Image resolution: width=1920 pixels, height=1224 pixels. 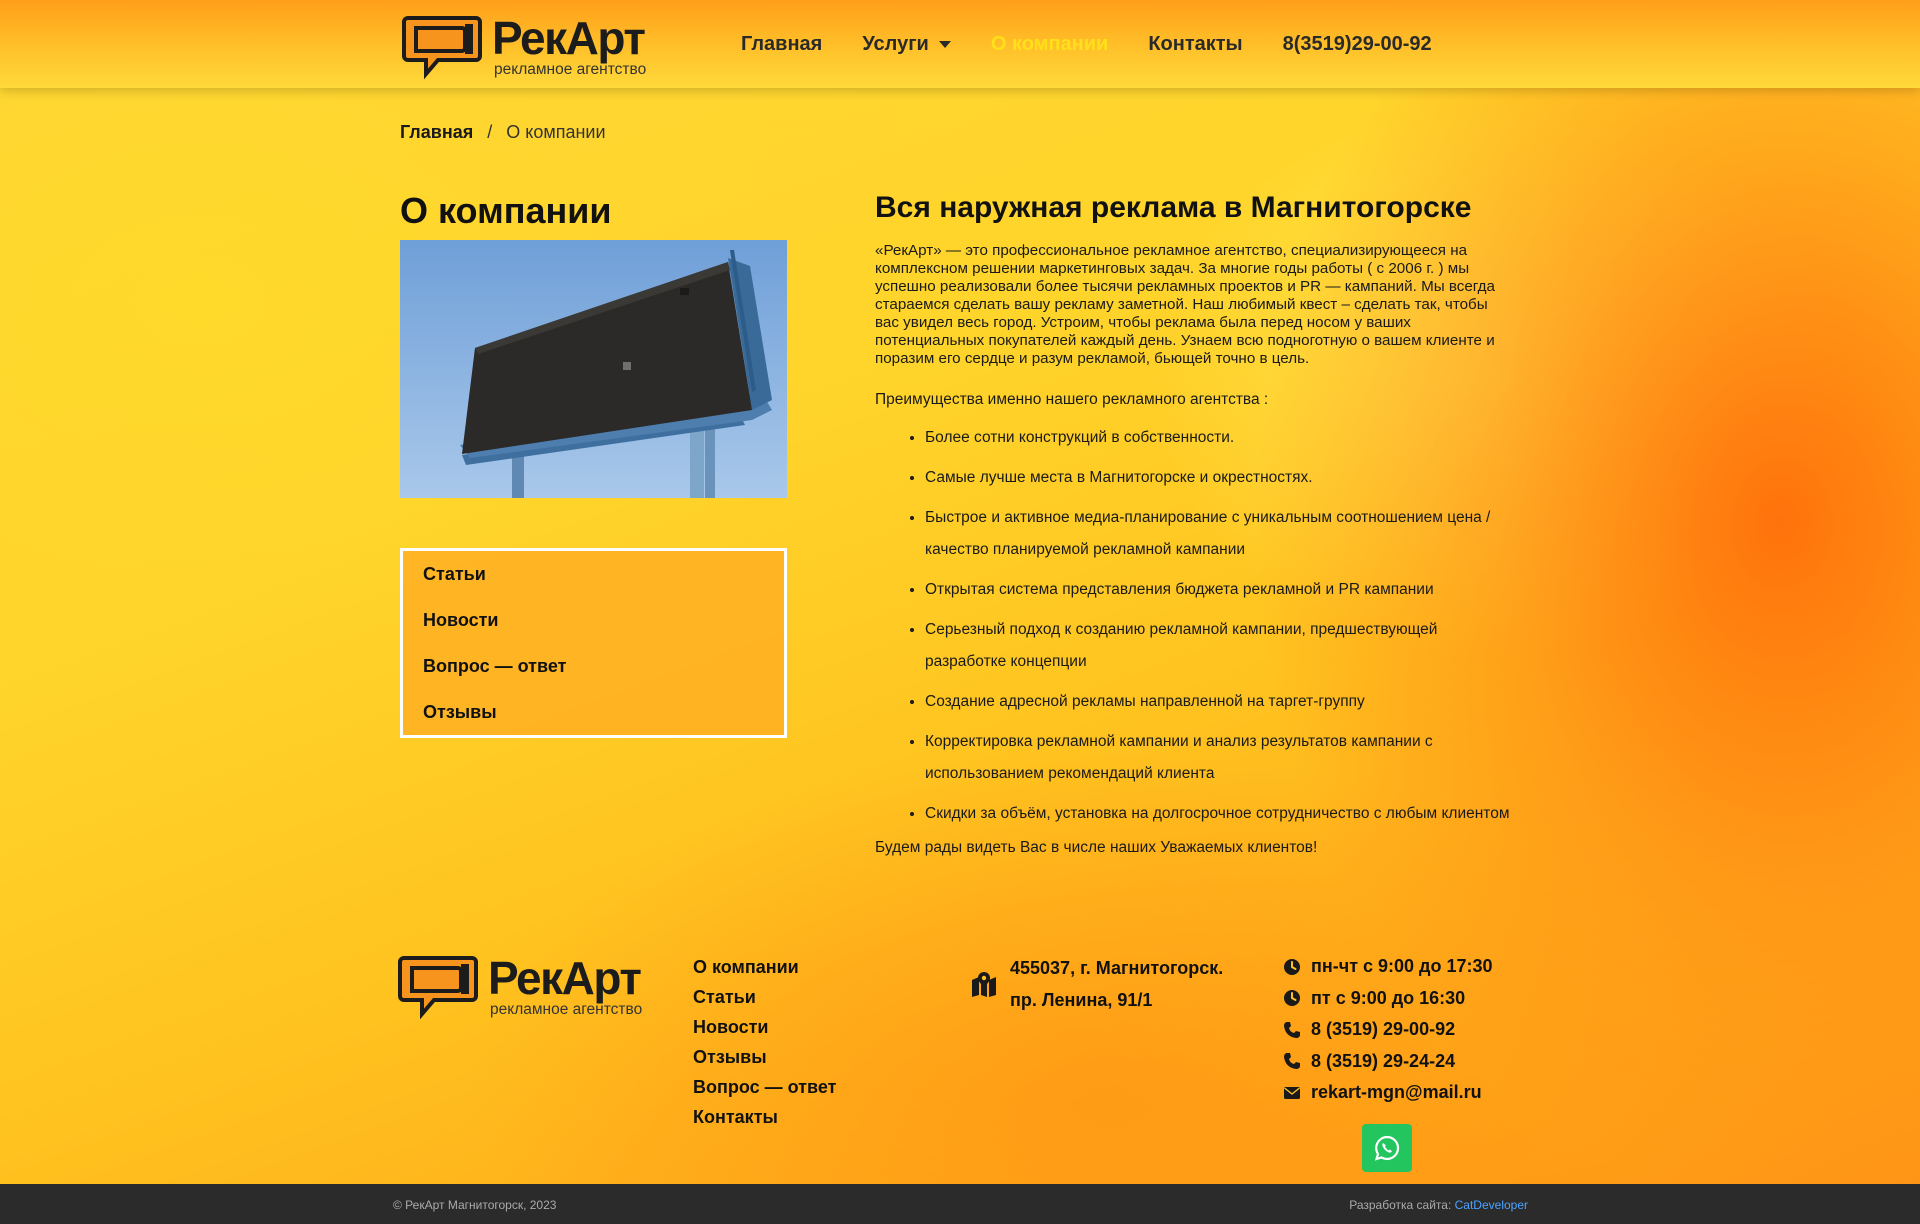 I want to click on breadcrumb: Главная / О компании, so click(x=503, y=132).